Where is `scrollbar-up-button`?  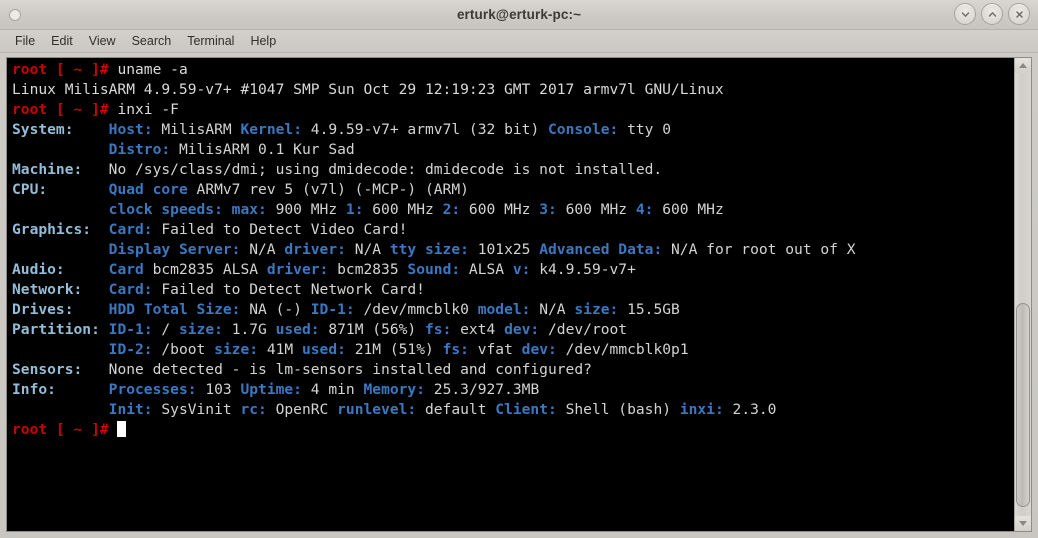 scrollbar-up-button is located at coordinates (1023, 65).